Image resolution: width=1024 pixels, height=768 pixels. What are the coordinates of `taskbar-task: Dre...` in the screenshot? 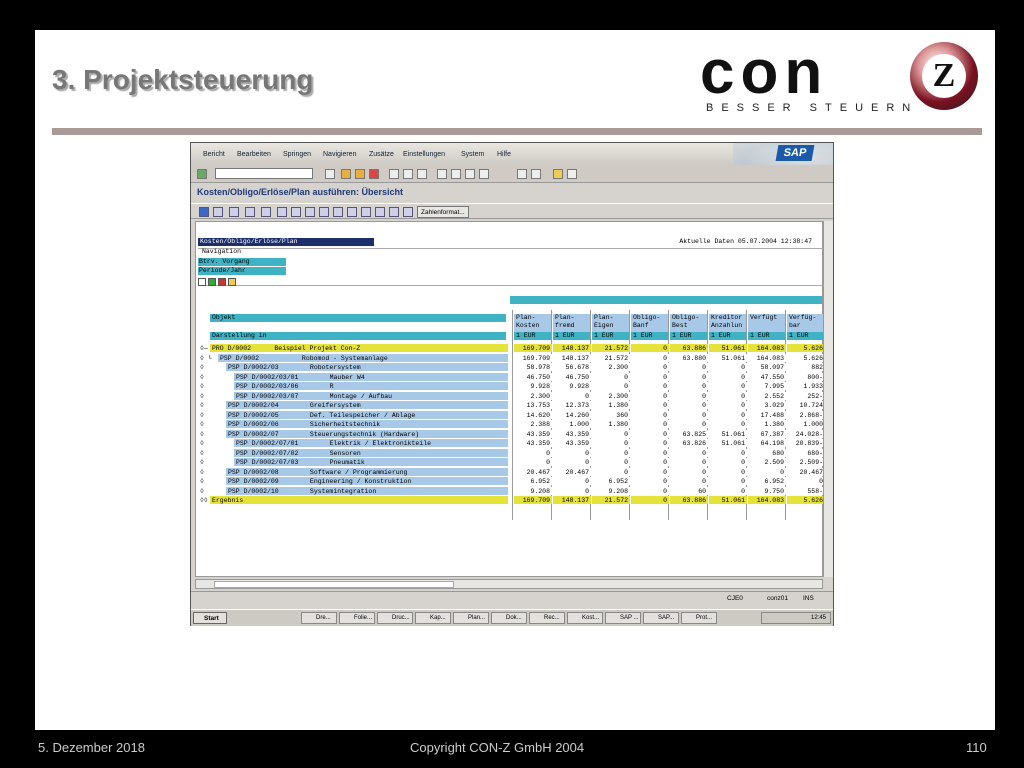 It's located at (319, 618).